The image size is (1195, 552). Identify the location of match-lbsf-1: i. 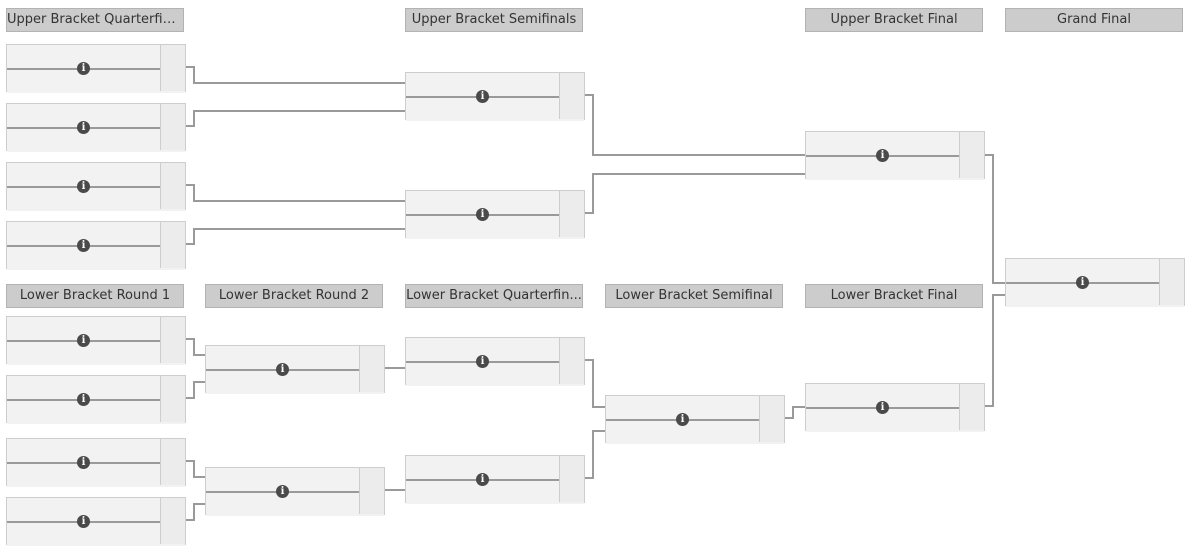
(695, 419).